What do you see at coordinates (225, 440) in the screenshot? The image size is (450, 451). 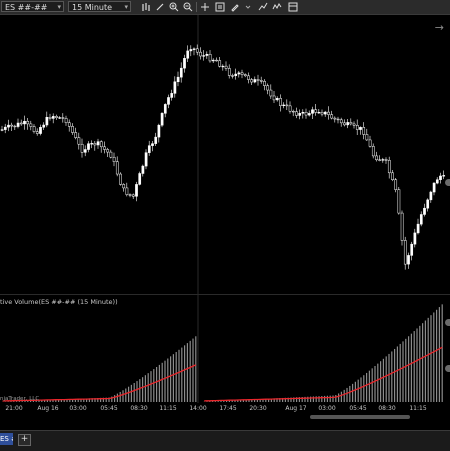 I see `chart-tab-bar: ES ##-## +` at bounding box center [225, 440].